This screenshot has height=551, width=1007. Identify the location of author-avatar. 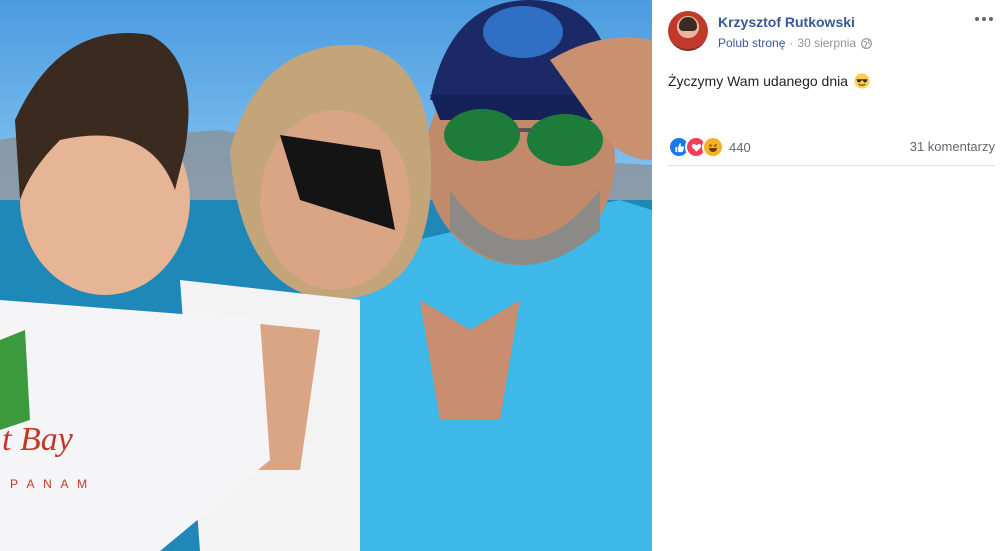
(688, 31).